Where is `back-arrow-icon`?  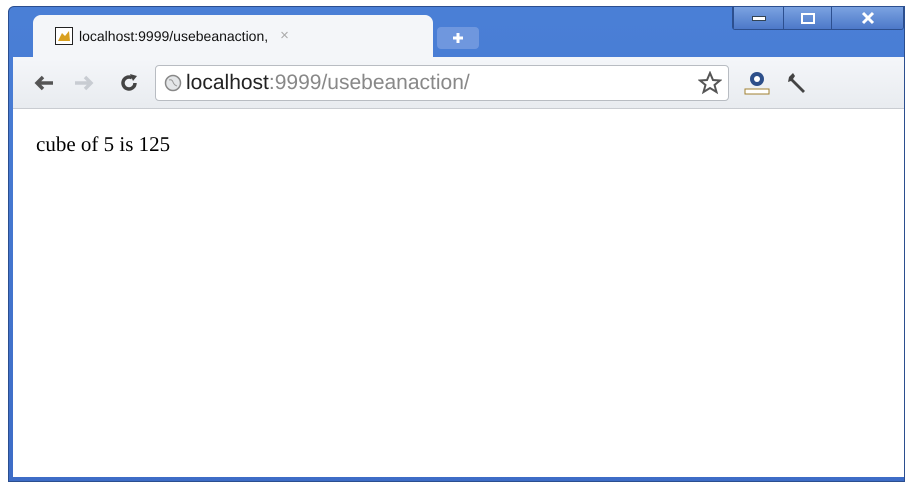 back-arrow-icon is located at coordinates (44, 83).